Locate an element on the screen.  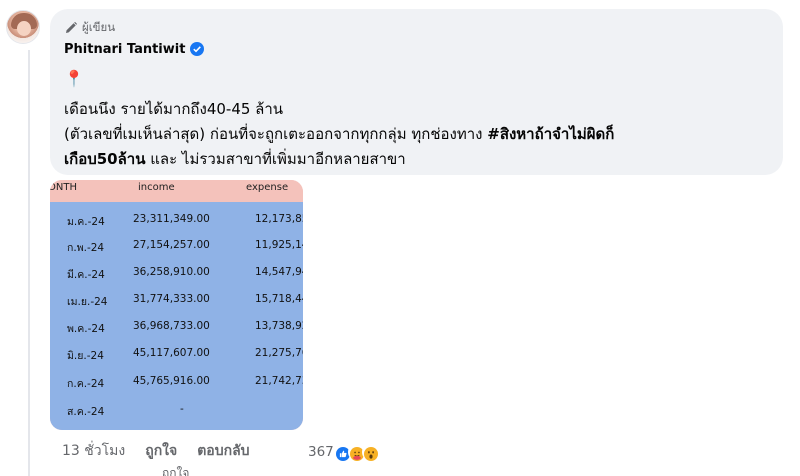
like-label-overflow: ถูกใจ is located at coordinates (176, 471).